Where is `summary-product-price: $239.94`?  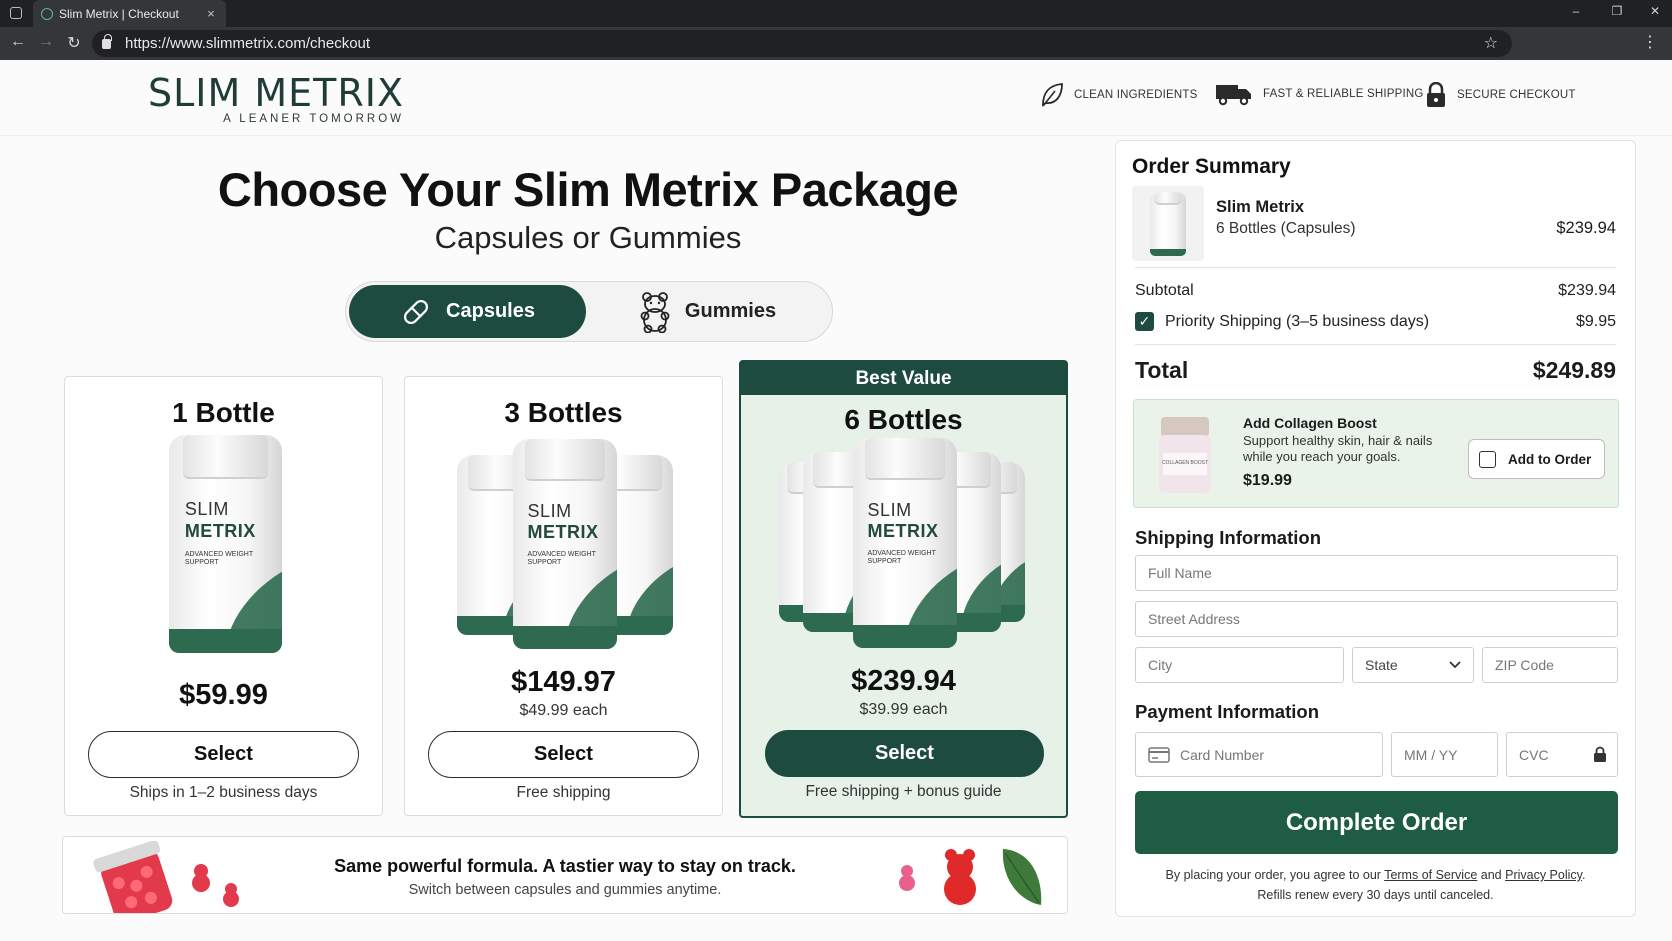 summary-product-price: $239.94 is located at coordinates (1586, 228).